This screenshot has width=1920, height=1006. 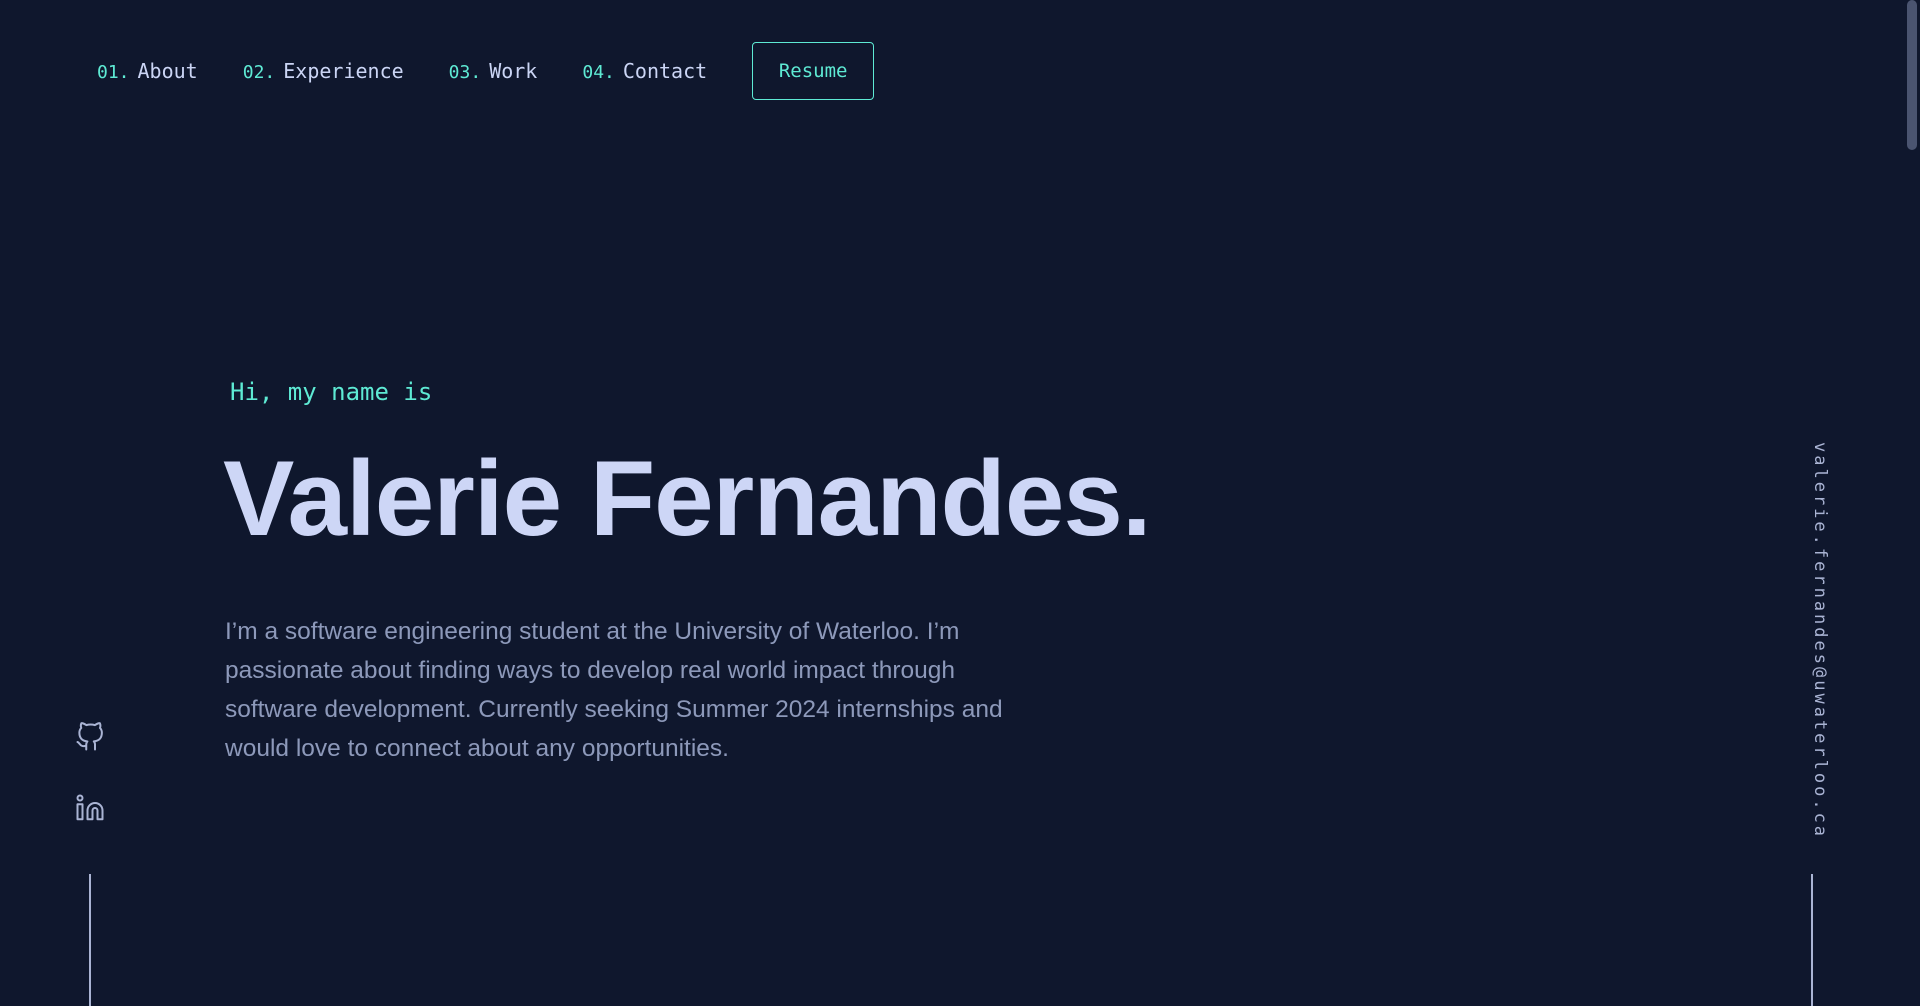 What do you see at coordinates (513, 71) in the screenshot?
I see `nav-label: Work` at bounding box center [513, 71].